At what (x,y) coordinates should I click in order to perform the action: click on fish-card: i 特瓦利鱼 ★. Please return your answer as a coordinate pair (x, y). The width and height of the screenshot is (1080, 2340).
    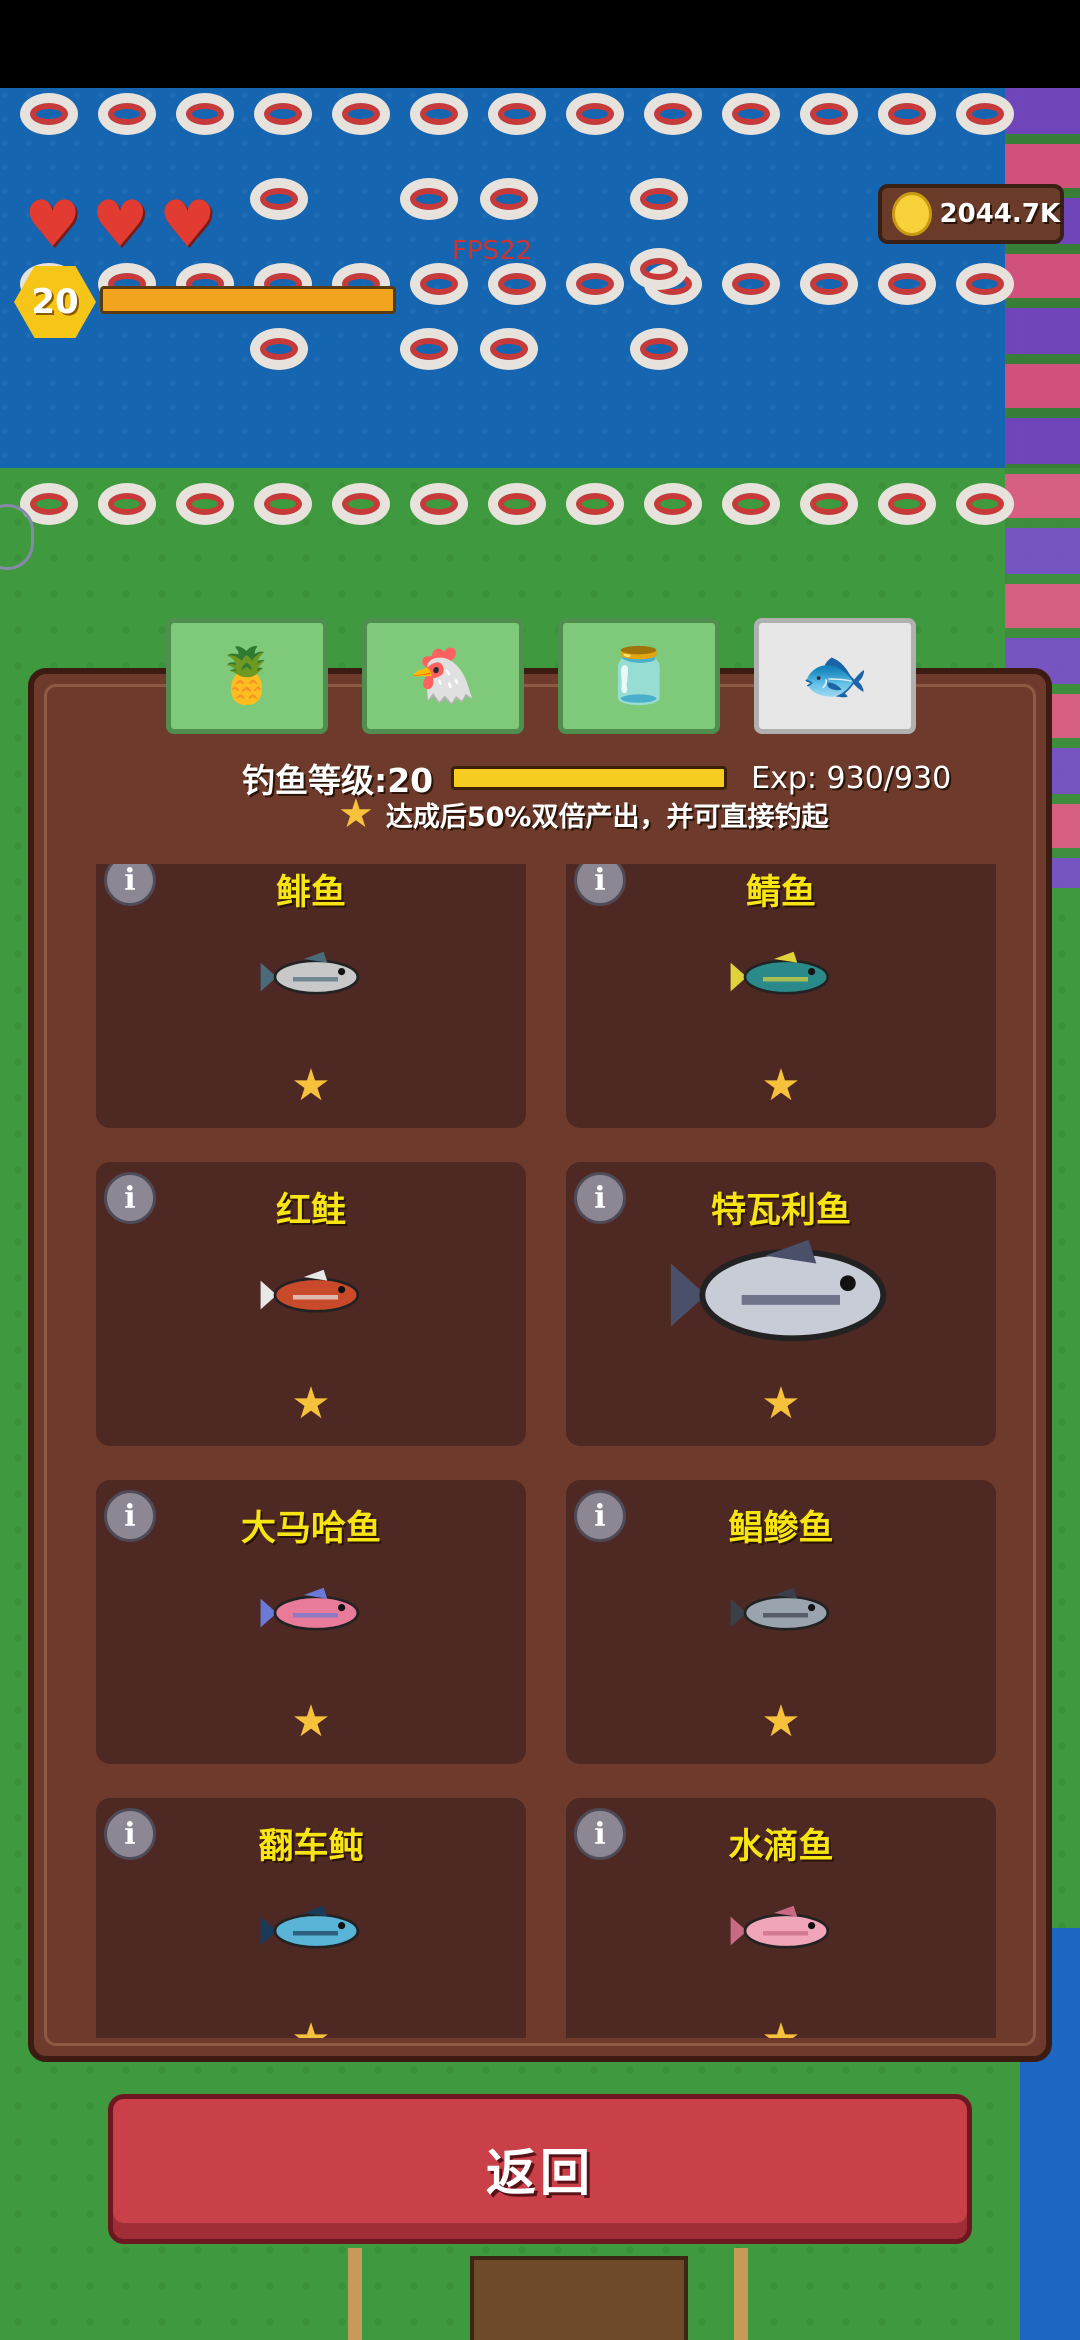
    Looking at the image, I should click on (781, 1304).